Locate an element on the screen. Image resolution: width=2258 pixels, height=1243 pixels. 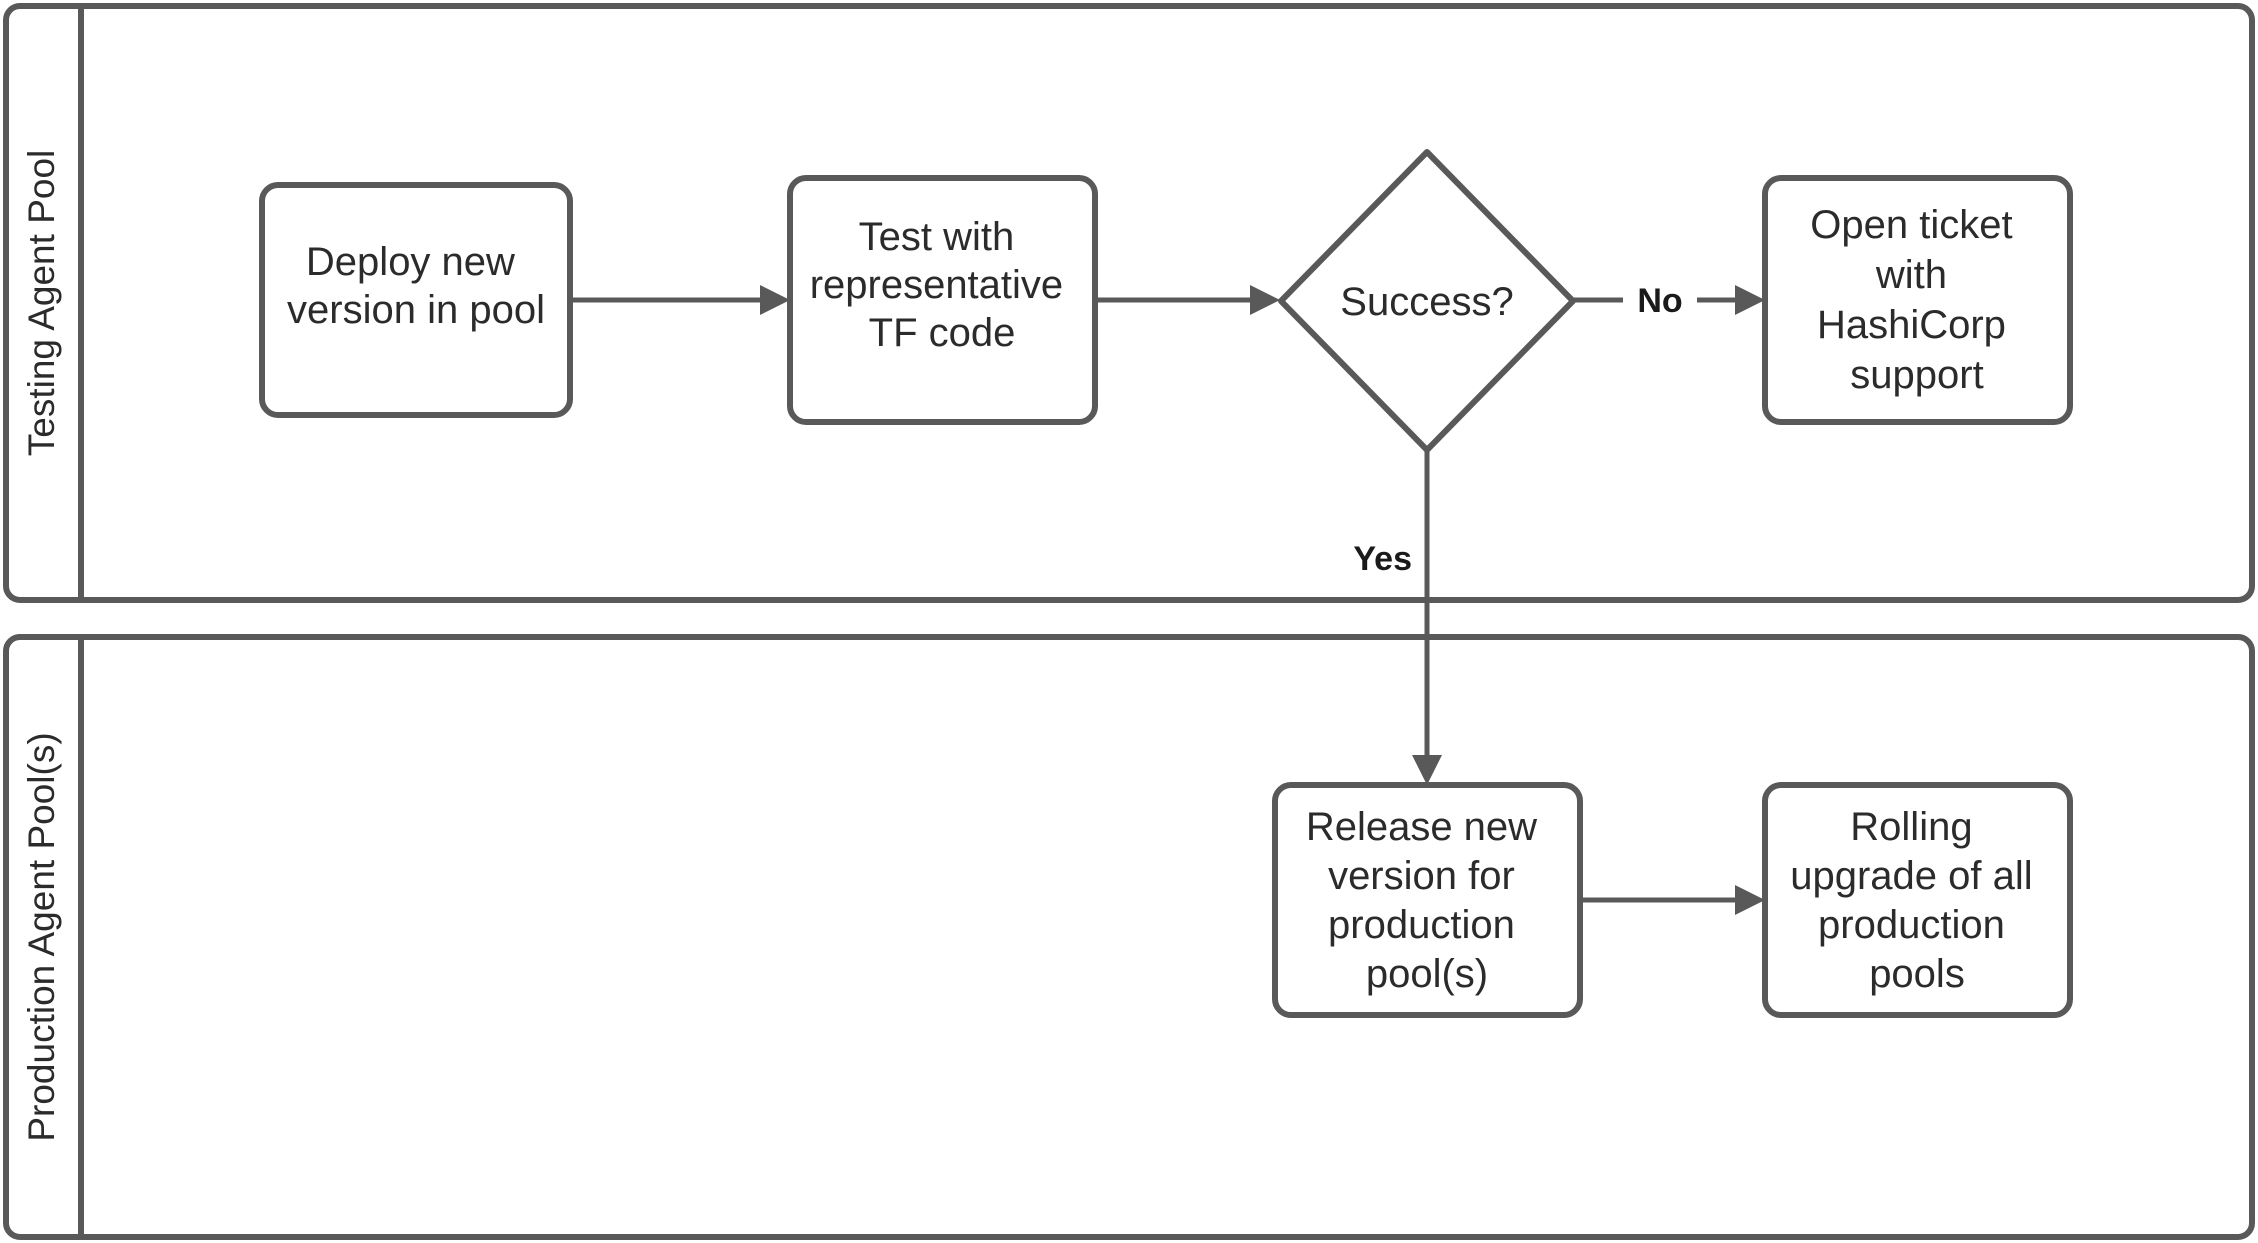
node-success-label: Success? is located at coordinates (1426, 302).